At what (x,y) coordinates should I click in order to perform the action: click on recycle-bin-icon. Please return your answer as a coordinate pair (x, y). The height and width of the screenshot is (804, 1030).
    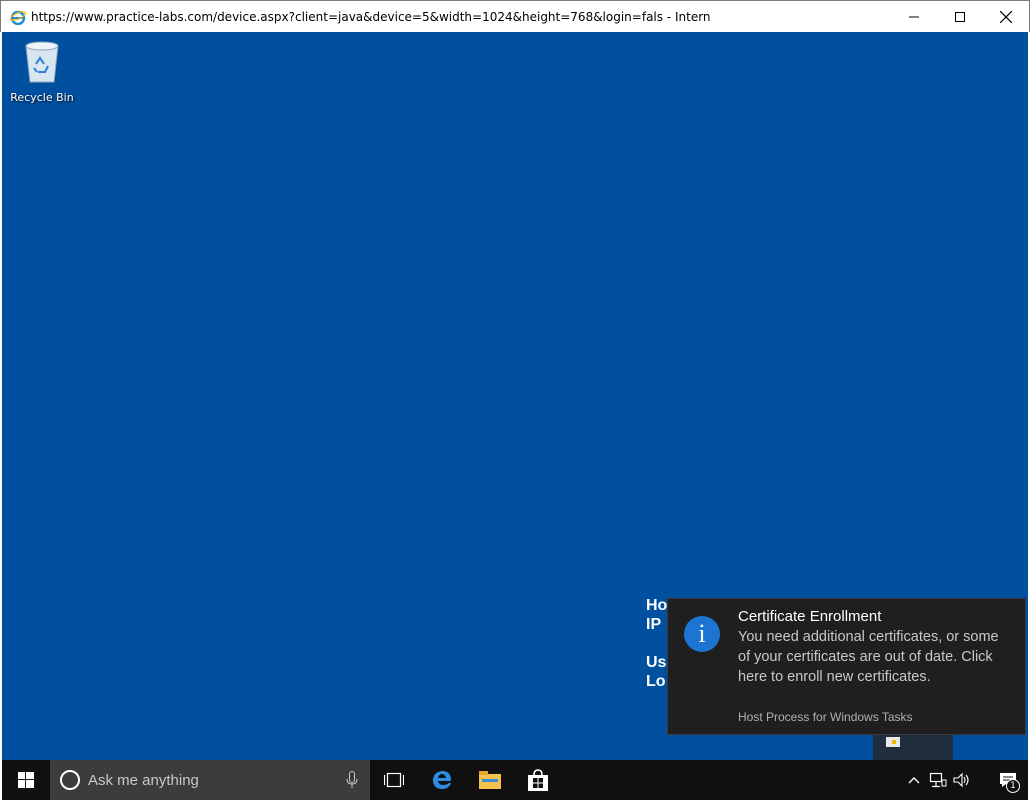
    Looking at the image, I should click on (42, 62).